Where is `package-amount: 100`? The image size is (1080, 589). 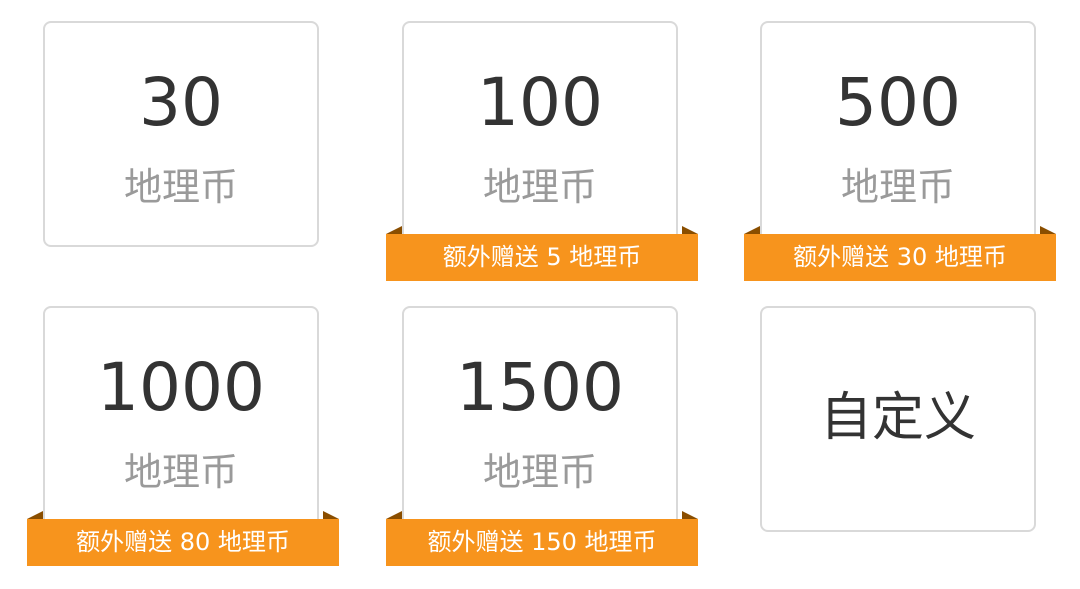 package-amount: 100 is located at coordinates (540, 102).